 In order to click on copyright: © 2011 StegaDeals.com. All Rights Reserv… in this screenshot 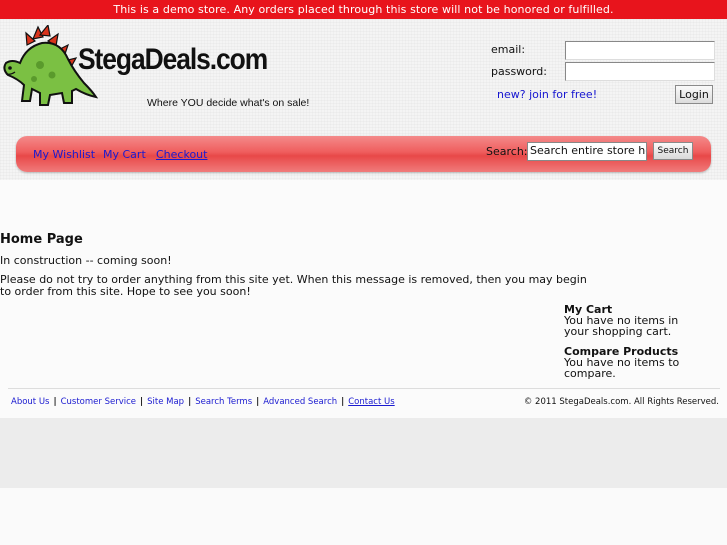, I will do `click(621, 402)`.